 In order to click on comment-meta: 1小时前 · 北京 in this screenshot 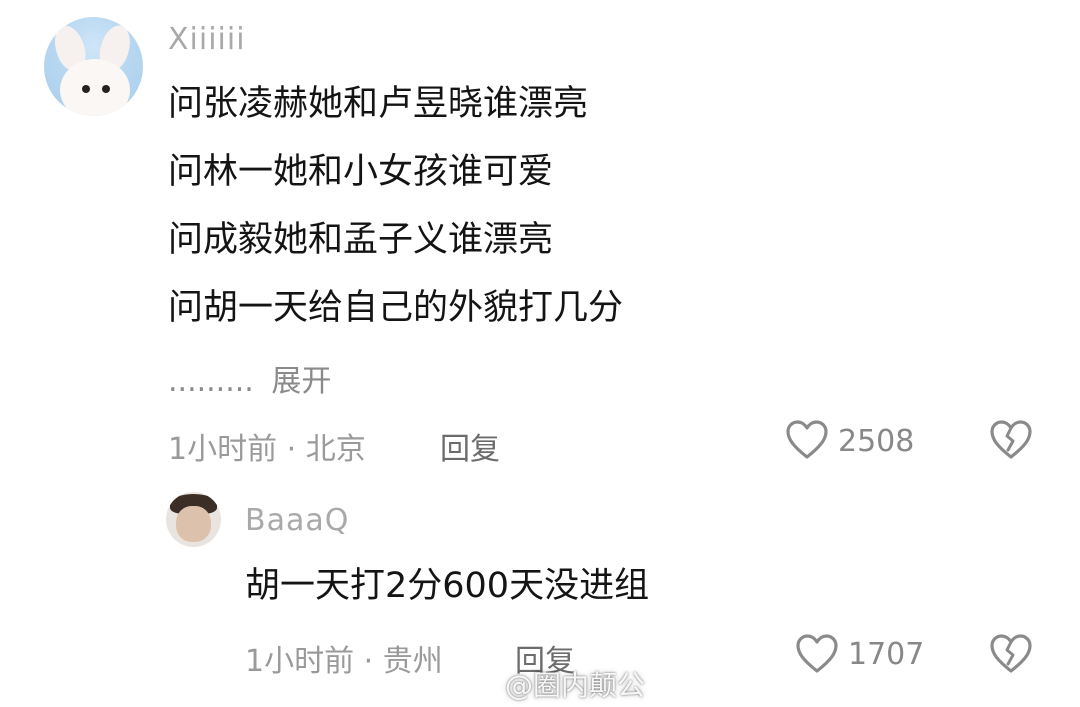, I will do `click(267, 449)`.